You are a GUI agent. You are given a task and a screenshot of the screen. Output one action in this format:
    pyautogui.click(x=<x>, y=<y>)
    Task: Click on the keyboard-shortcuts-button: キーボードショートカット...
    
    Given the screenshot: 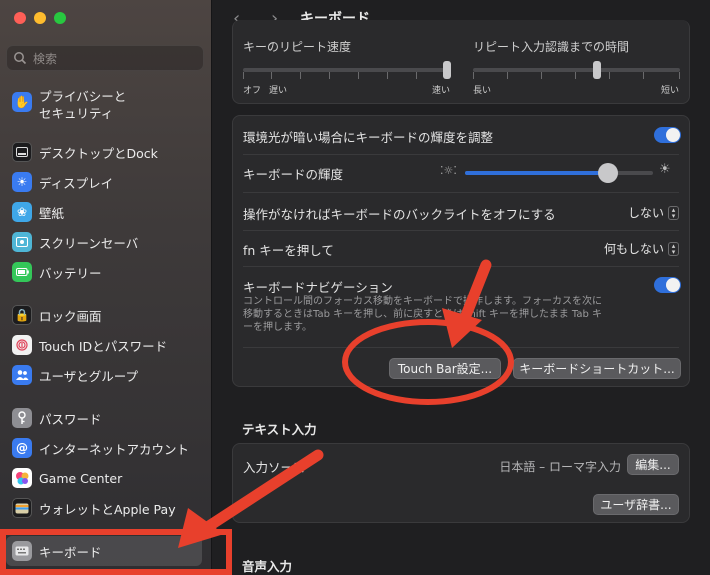 What is the action you would take?
    pyautogui.click(x=597, y=368)
    